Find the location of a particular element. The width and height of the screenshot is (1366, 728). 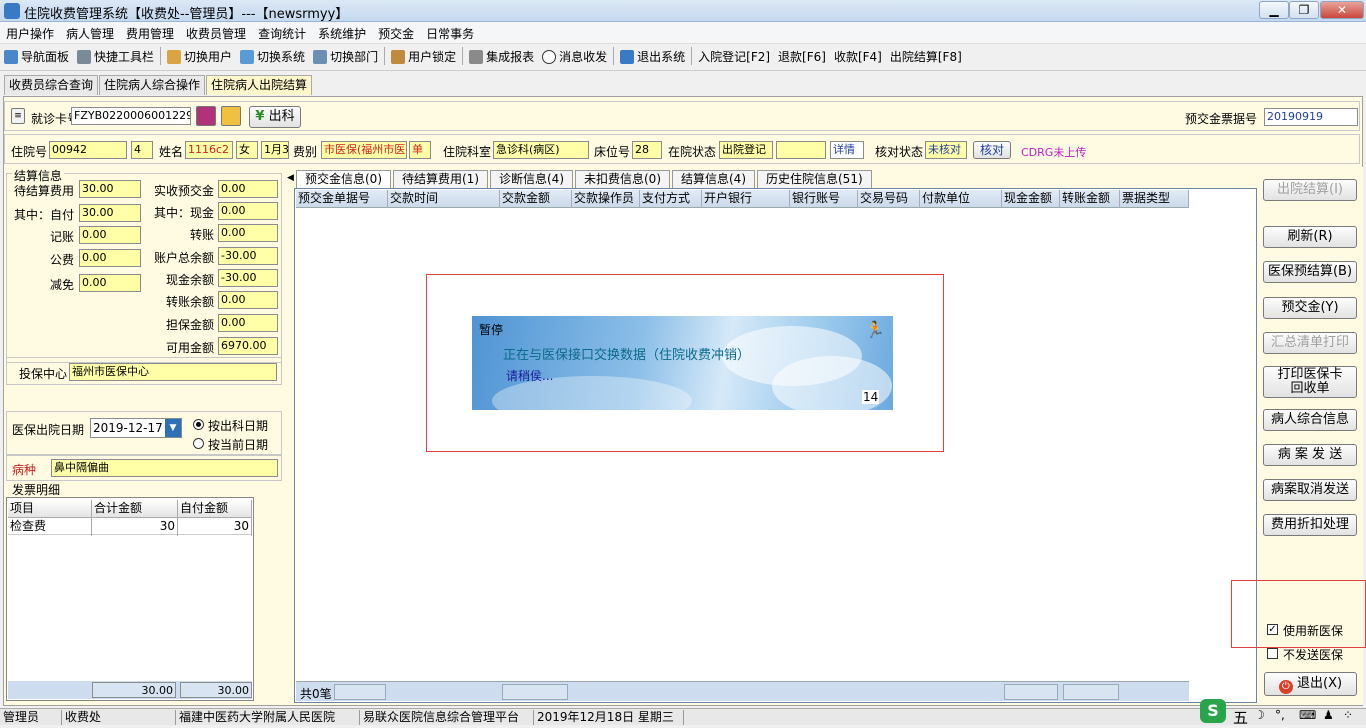

menu-deposit: 预交金 is located at coordinates (396, 33).